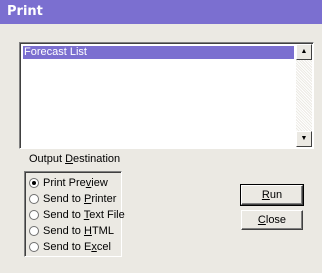 This screenshot has width=322, height=273. I want to click on vertical-scrollbar: ▲ ▼, so click(304, 95).